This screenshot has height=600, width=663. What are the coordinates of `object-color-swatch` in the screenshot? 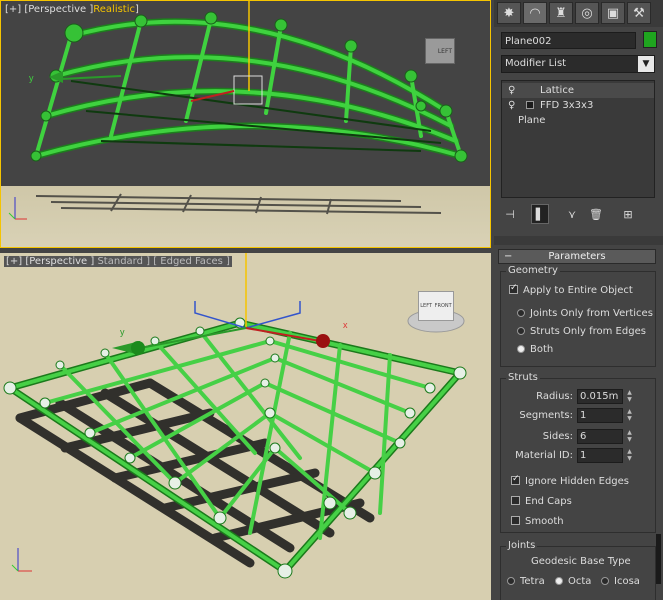 It's located at (650, 39).